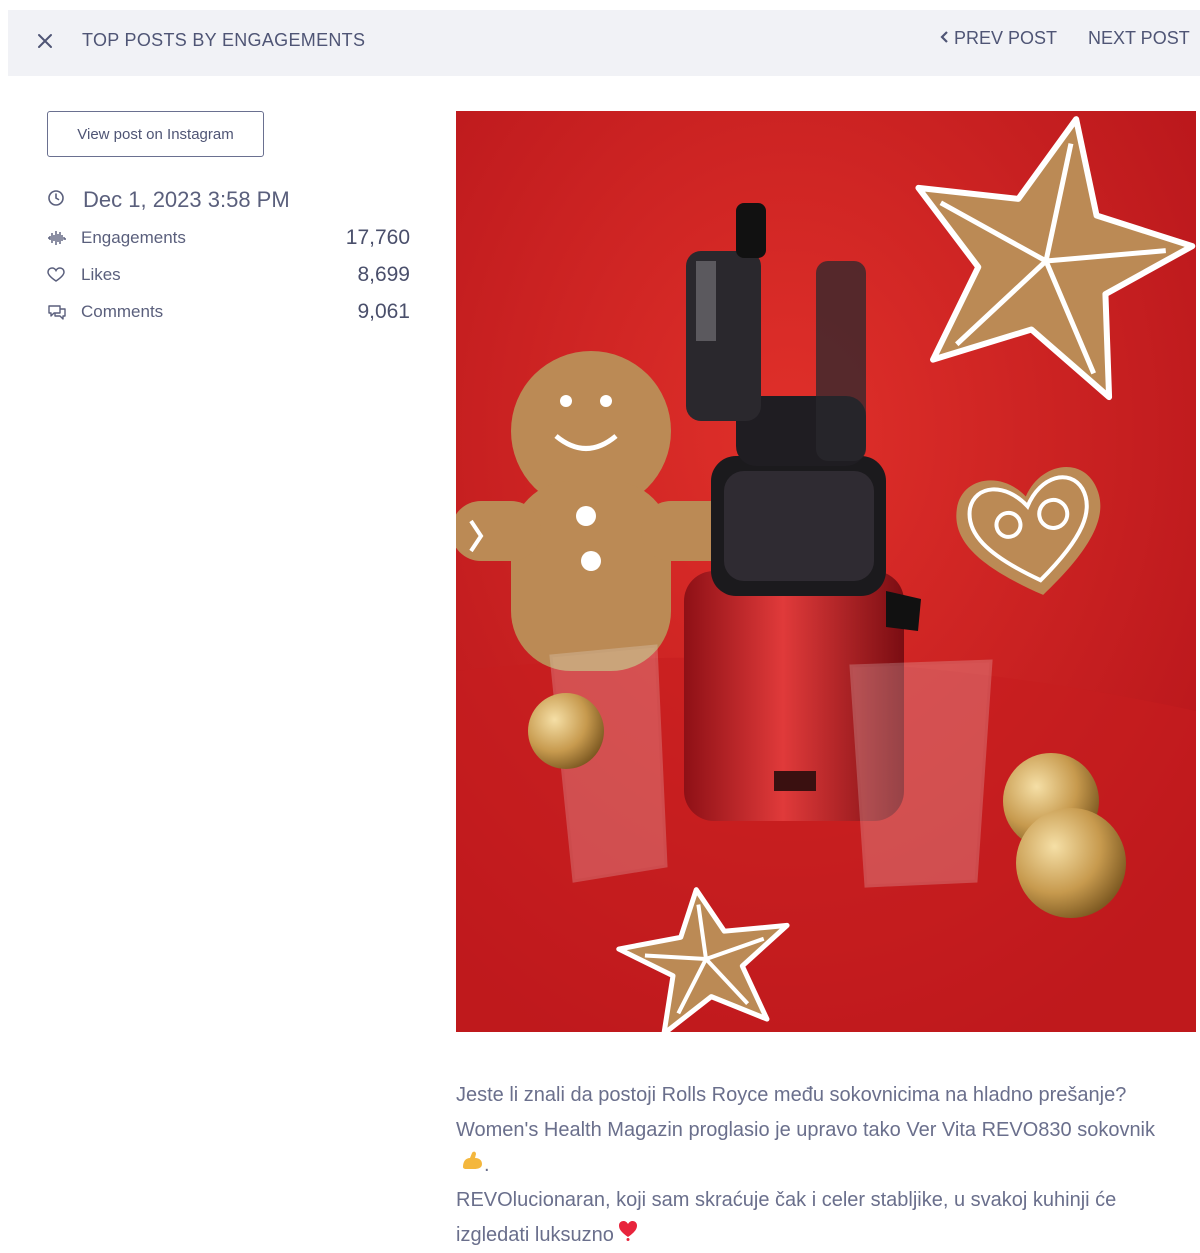  What do you see at coordinates (228, 275) in the screenshot?
I see `stat-likes: Likes 8,699` at bounding box center [228, 275].